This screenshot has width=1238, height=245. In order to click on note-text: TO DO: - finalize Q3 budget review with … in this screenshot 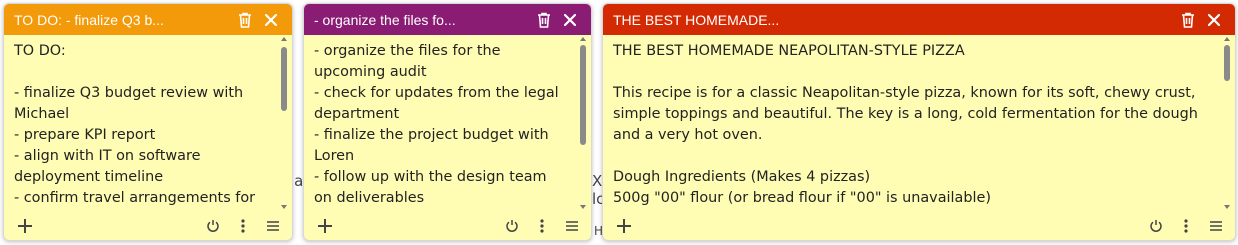, I will do `click(142, 125)`.